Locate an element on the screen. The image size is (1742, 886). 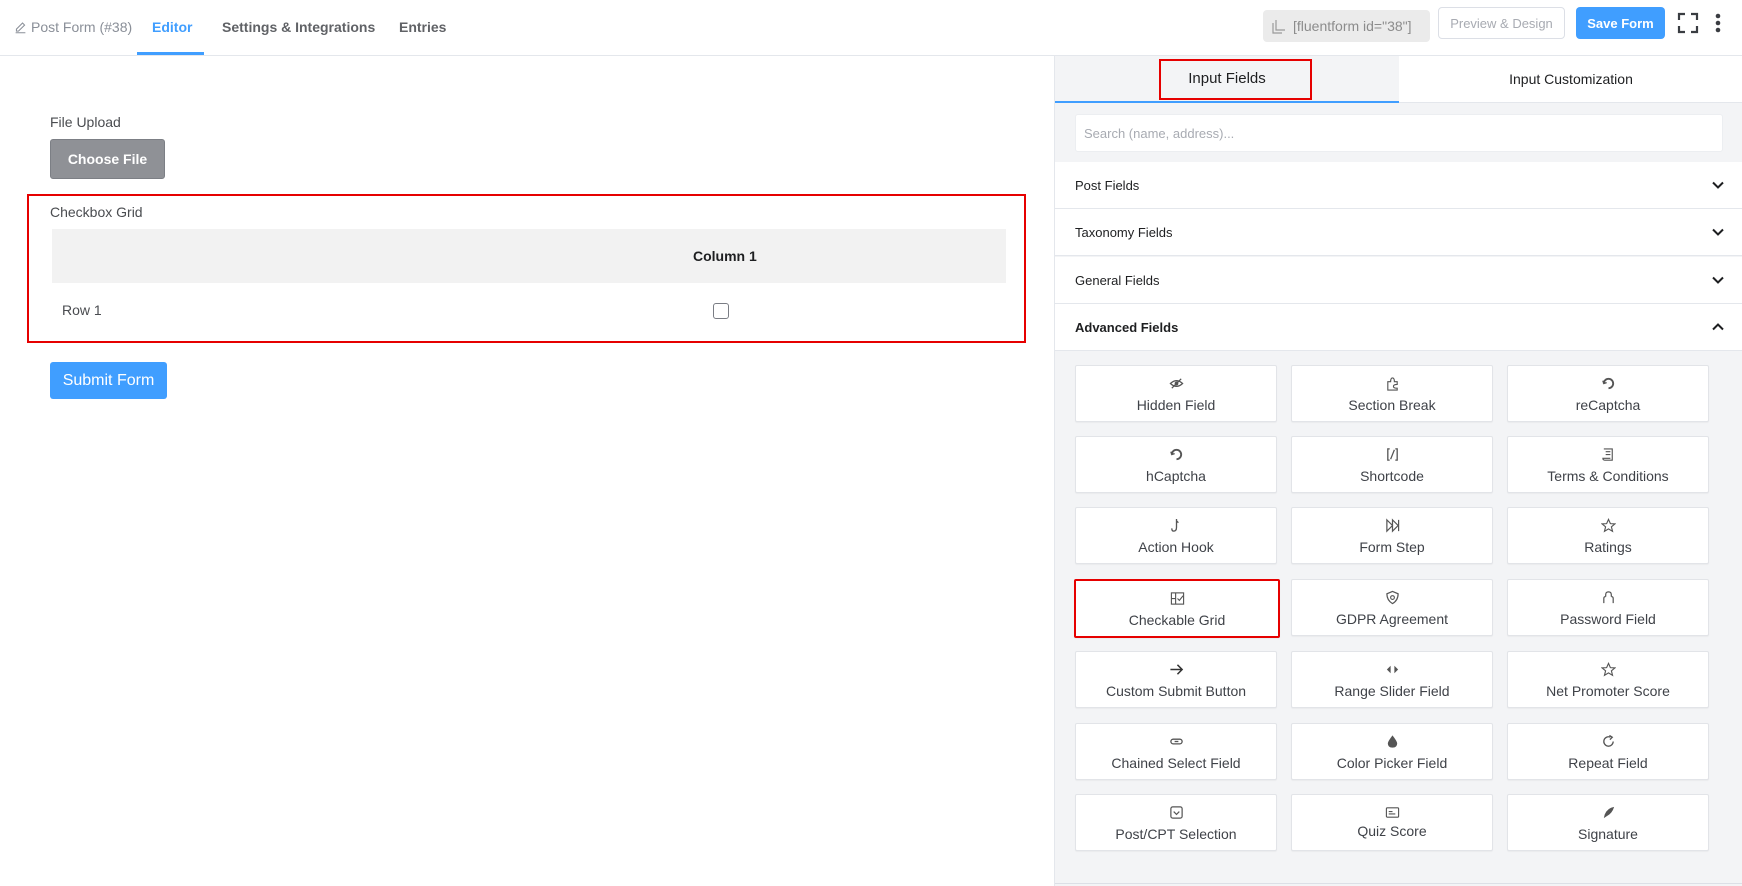
field-terms-conditions: Terms & Conditions is located at coordinates (1608, 464).